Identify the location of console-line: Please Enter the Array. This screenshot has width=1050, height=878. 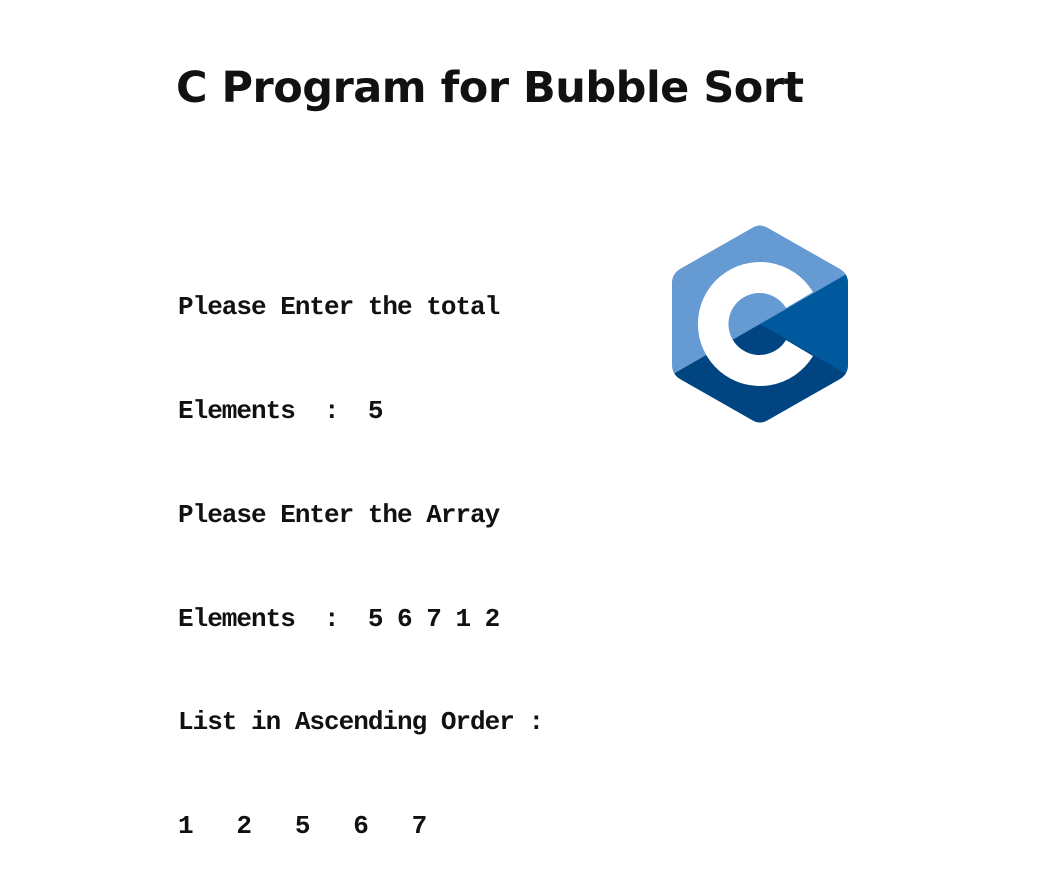
(339, 514).